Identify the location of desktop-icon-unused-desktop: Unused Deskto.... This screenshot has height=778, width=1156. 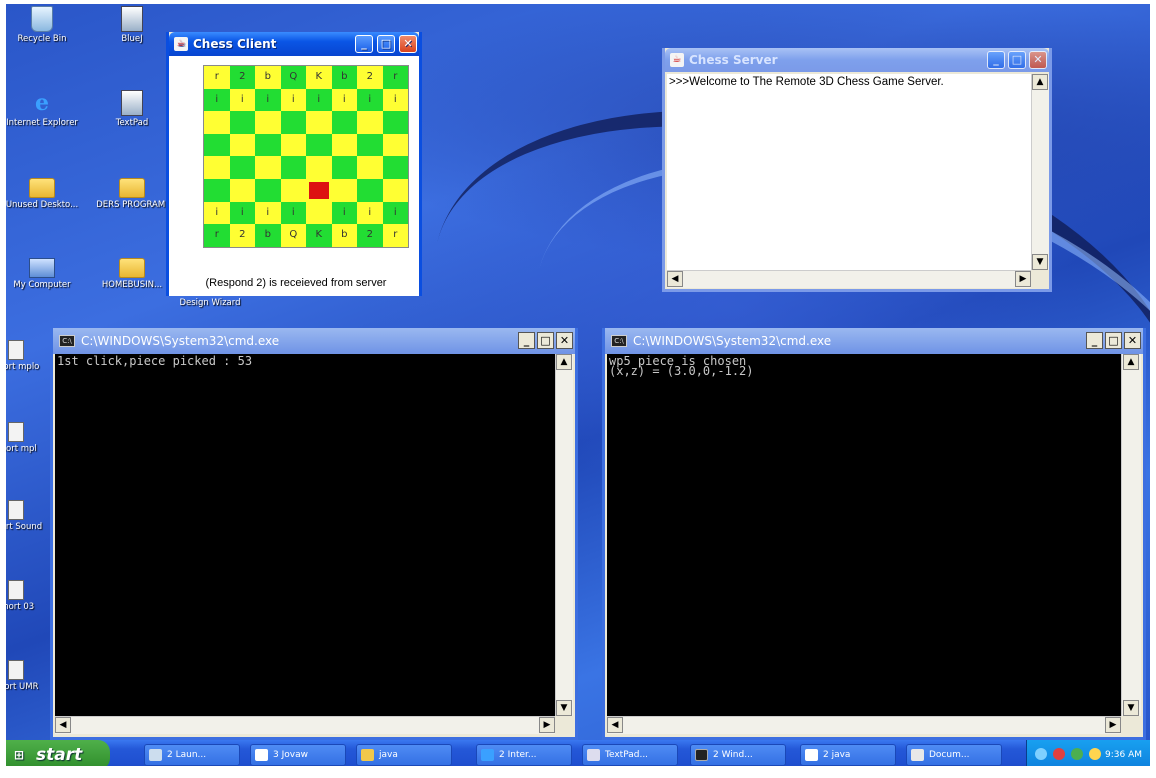
(45, 192).